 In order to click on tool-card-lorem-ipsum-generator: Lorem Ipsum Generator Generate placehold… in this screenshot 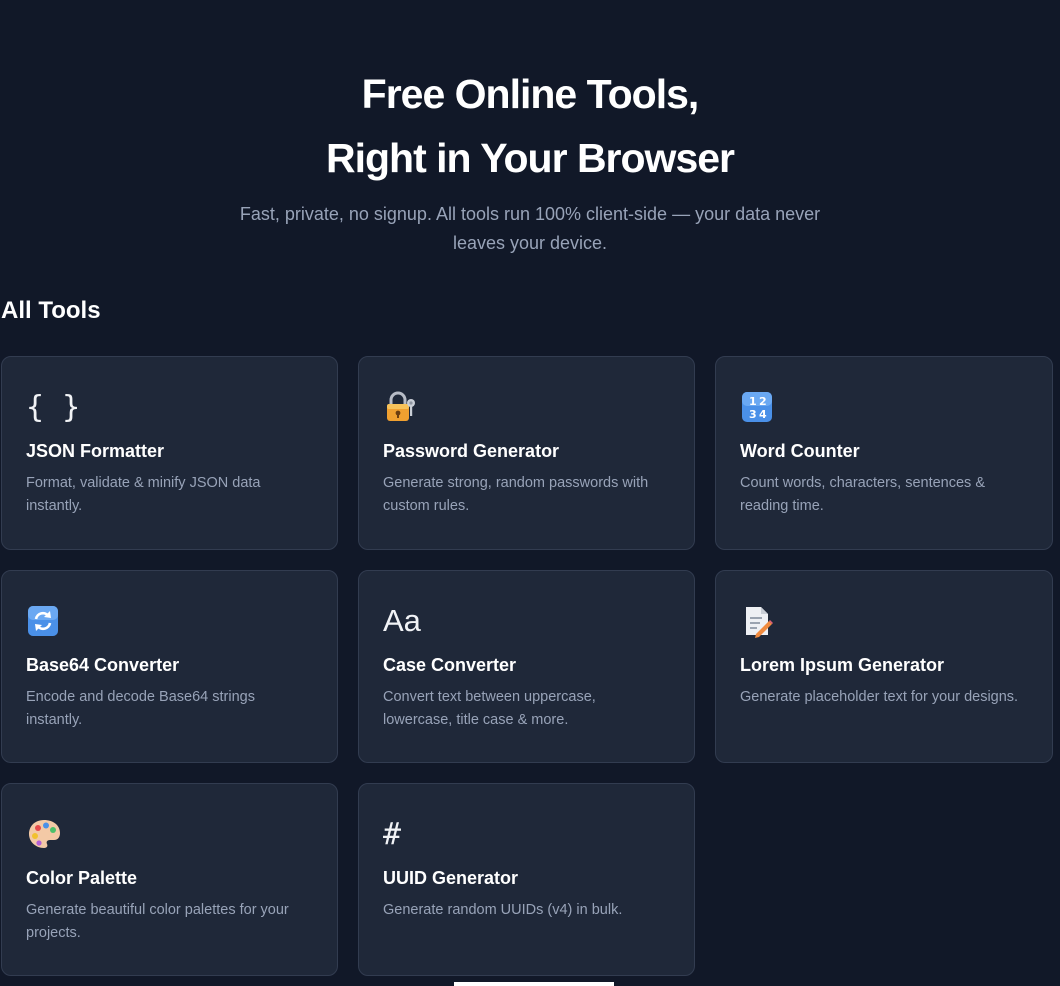, I will do `click(884, 666)`.